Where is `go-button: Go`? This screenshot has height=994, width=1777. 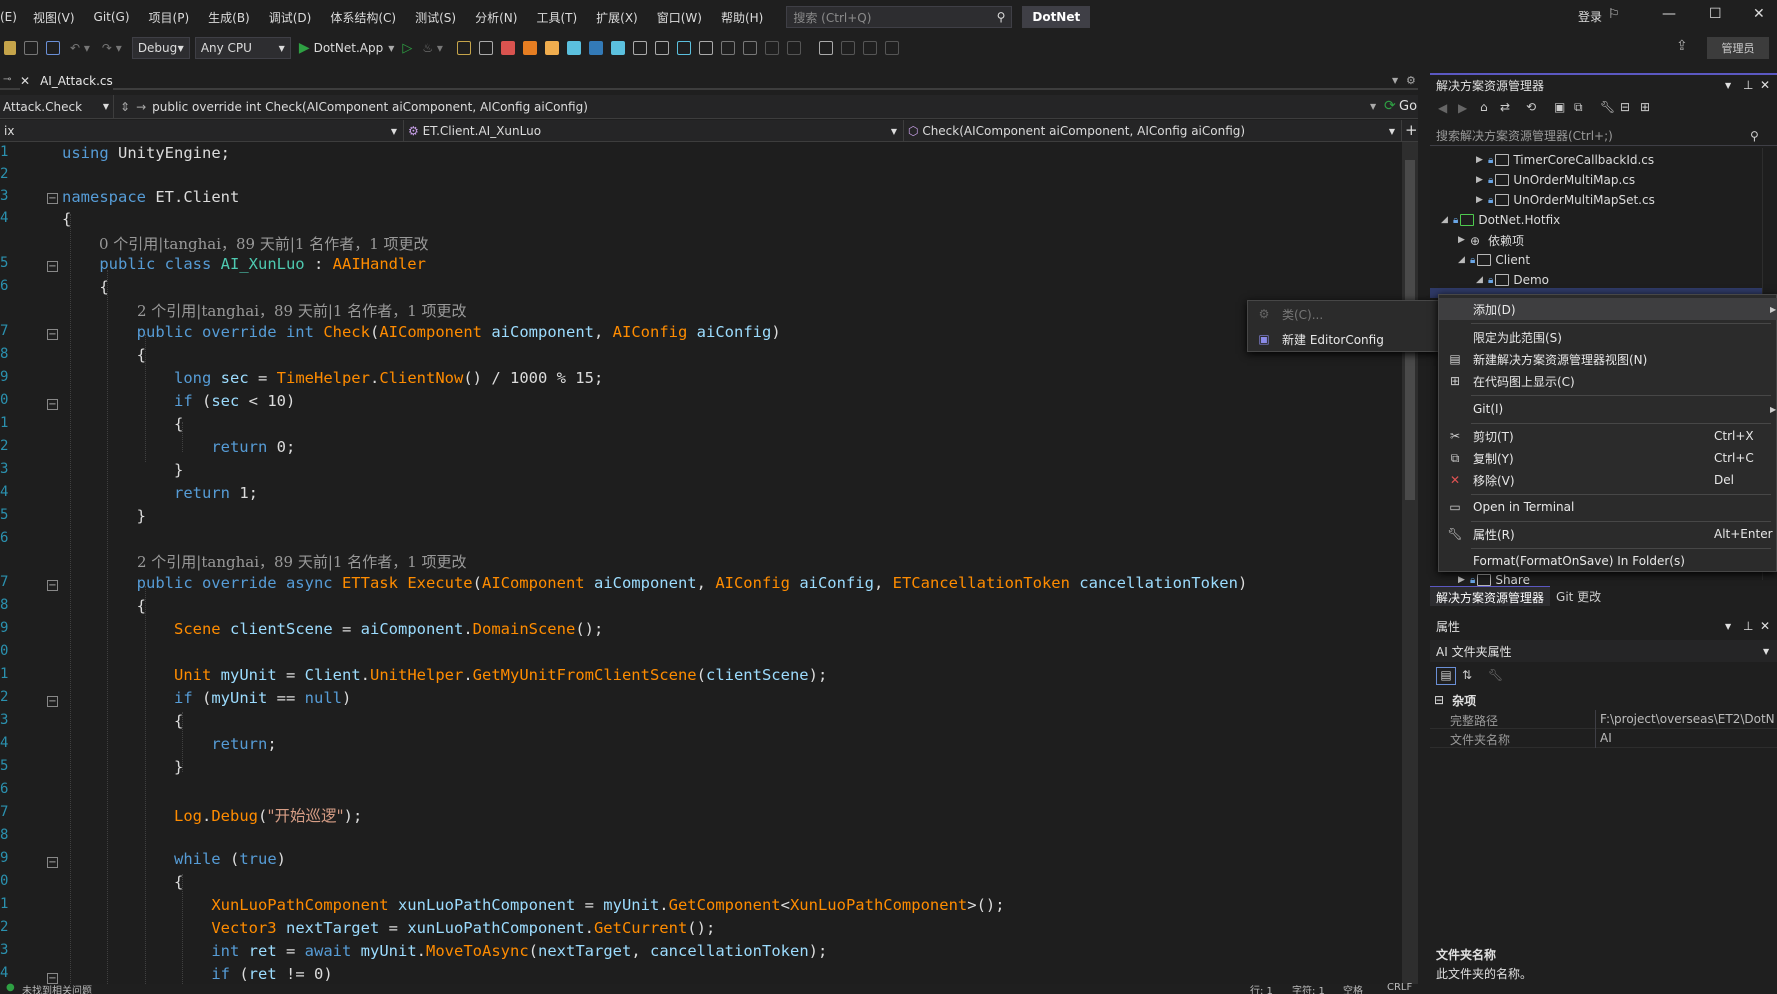
go-button: Go is located at coordinates (1408, 106).